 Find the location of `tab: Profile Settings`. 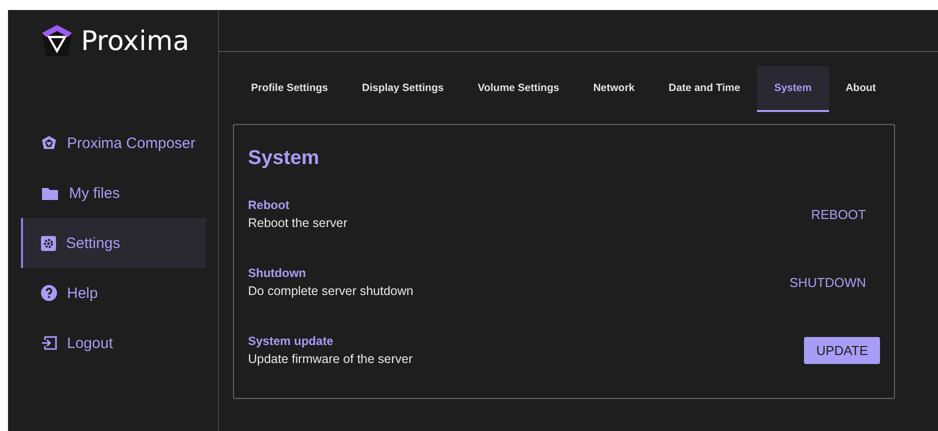

tab: Profile Settings is located at coordinates (290, 89).